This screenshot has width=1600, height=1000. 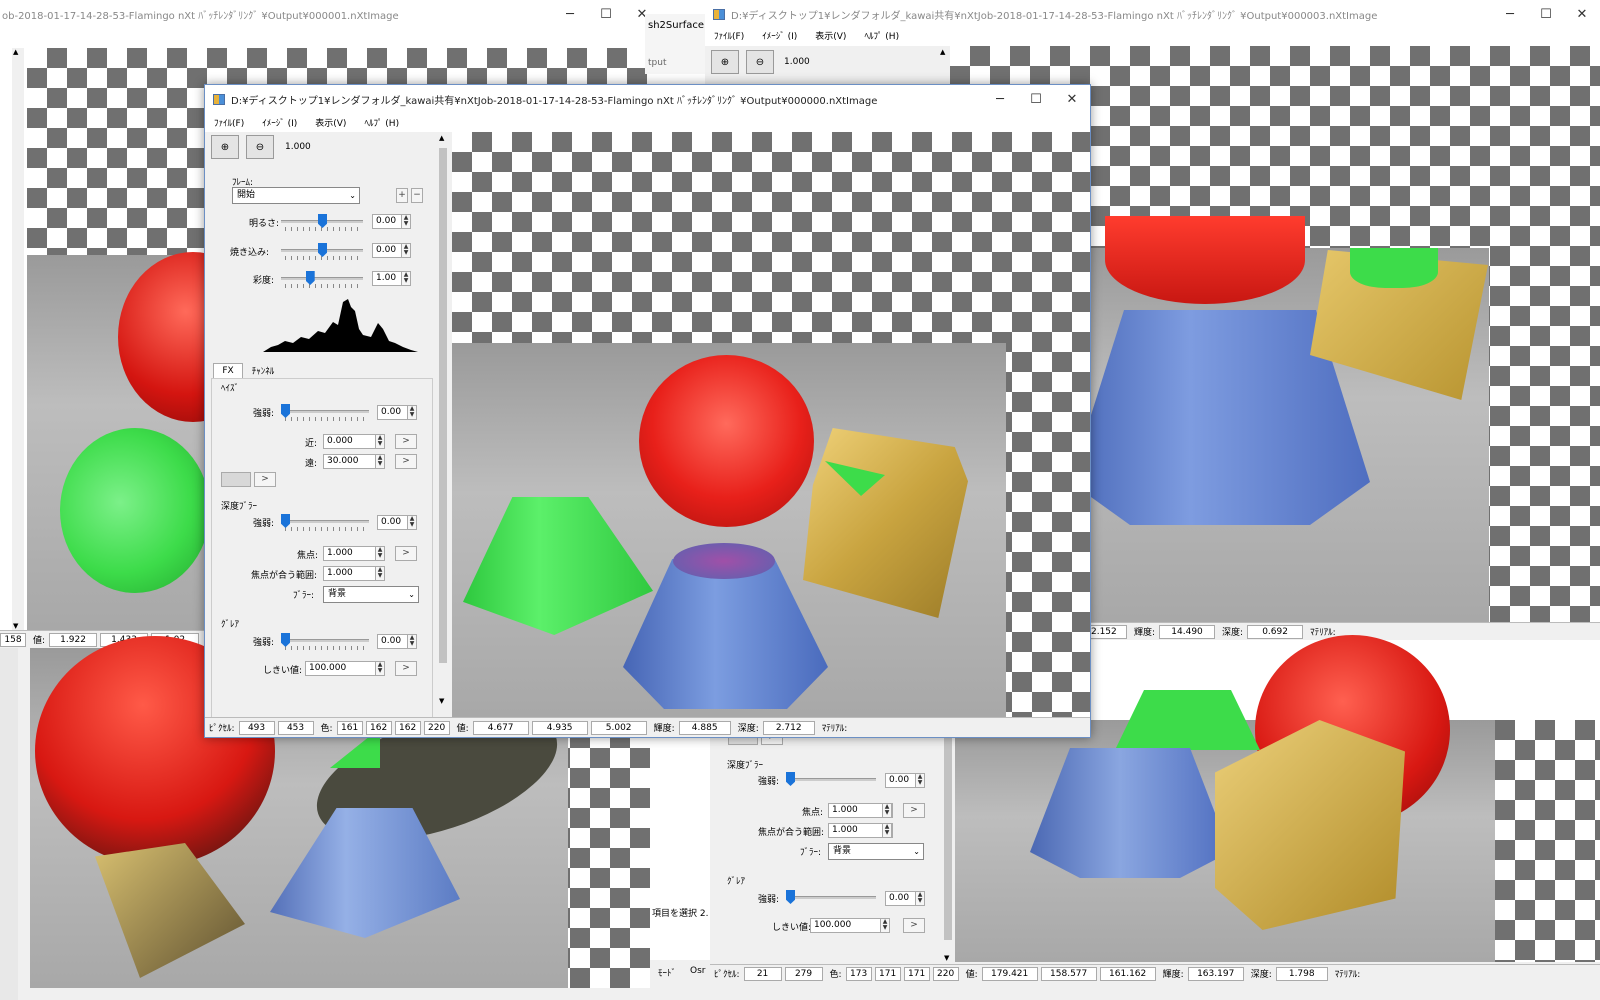 What do you see at coordinates (352, 195) in the screenshot?
I see `chevron-down-icon: ⌄` at bounding box center [352, 195].